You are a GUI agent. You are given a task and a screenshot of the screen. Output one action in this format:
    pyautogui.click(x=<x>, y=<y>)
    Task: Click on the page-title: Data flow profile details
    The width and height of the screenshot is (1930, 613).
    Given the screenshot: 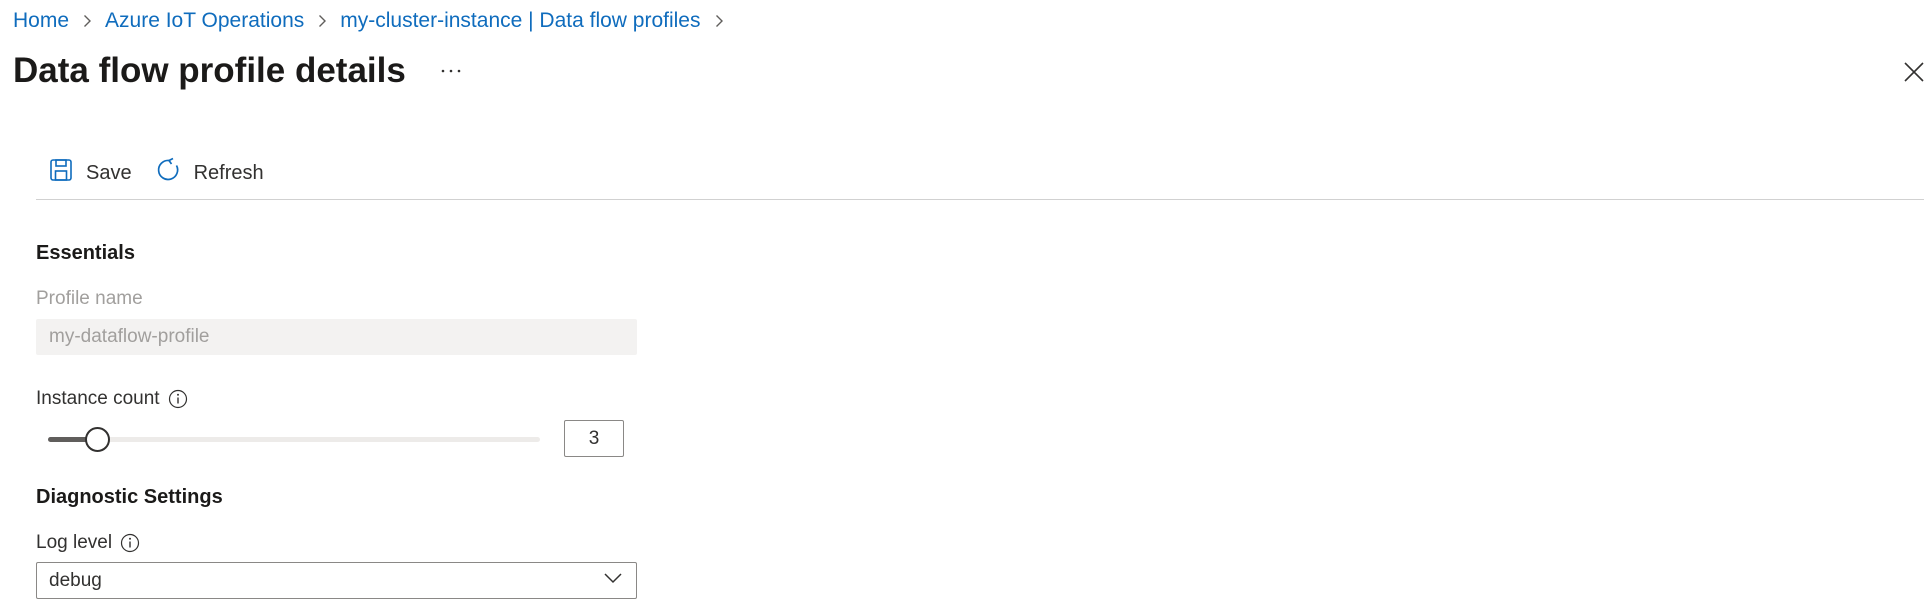 What is the action you would take?
    pyautogui.click(x=209, y=70)
    